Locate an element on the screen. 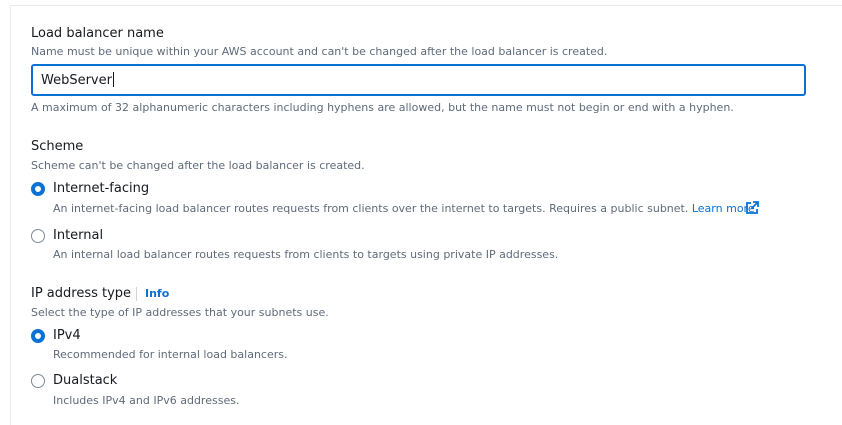 Image resolution: width=842 pixels, height=425 pixels. radio-dualstack is located at coordinates (38, 381).